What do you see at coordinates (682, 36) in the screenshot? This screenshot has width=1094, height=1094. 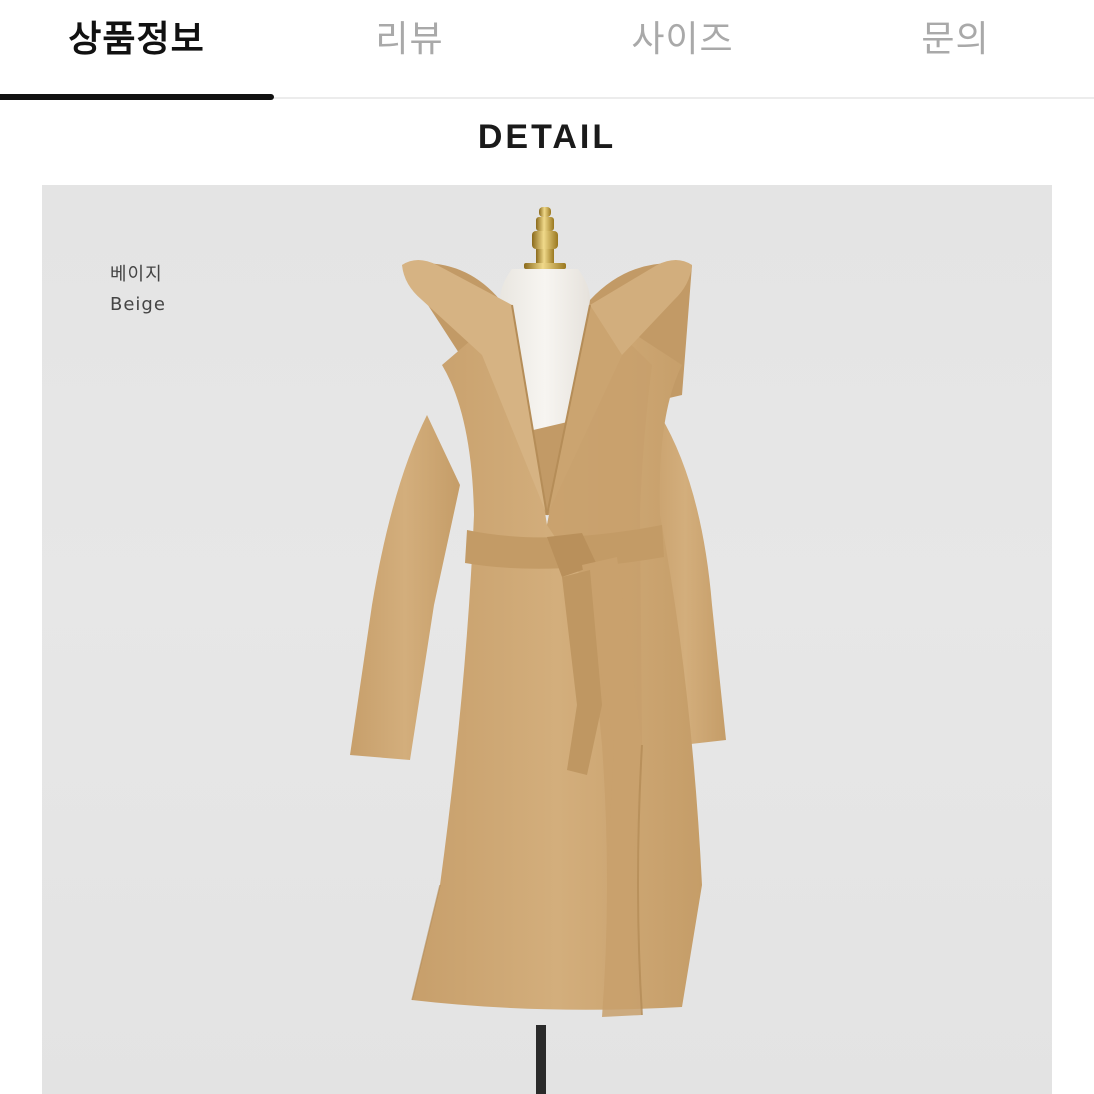 I see `tab-size: 사이즈` at bounding box center [682, 36].